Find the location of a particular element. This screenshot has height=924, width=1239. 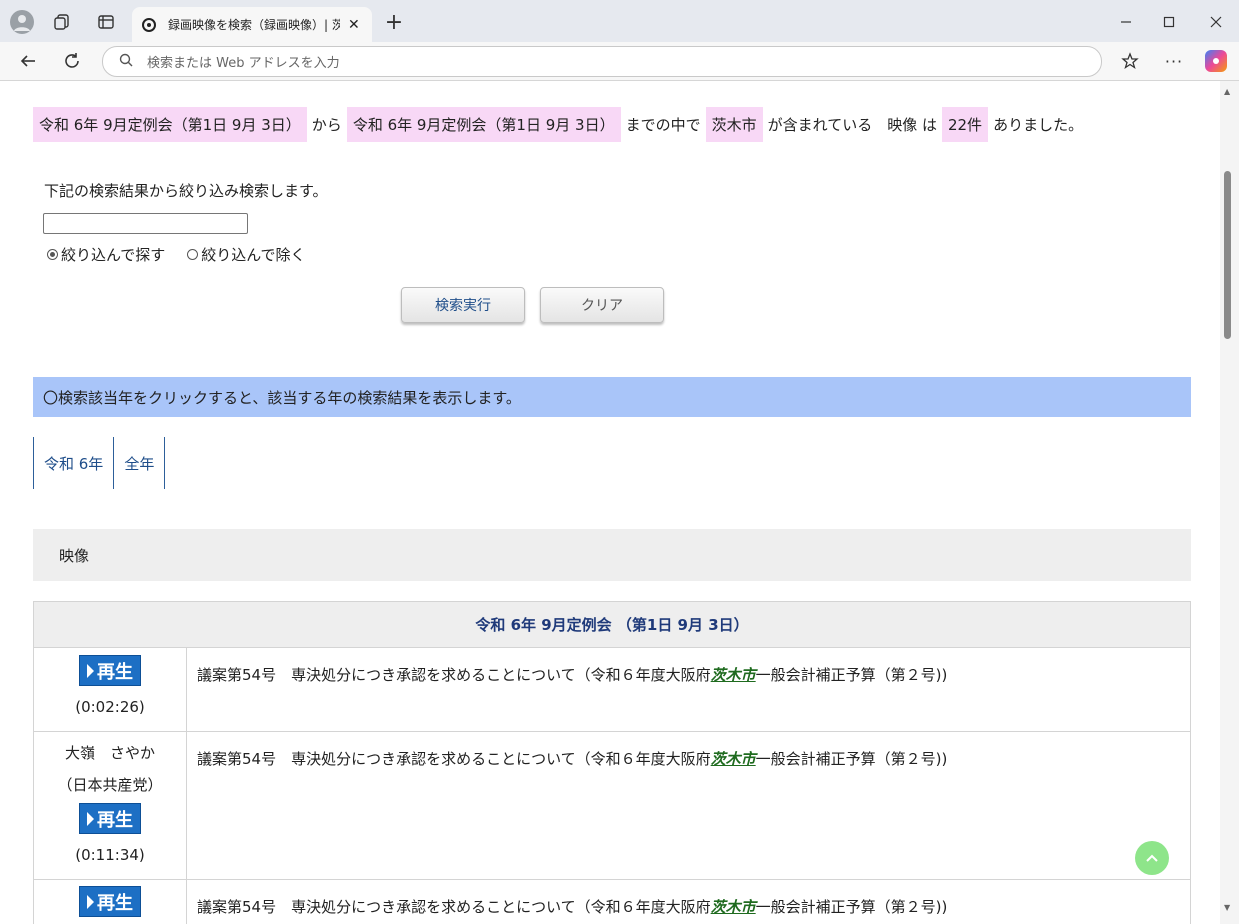

tab-title: 録画映像を検索（録画映像）| 茨 is located at coordinates (254, 25).